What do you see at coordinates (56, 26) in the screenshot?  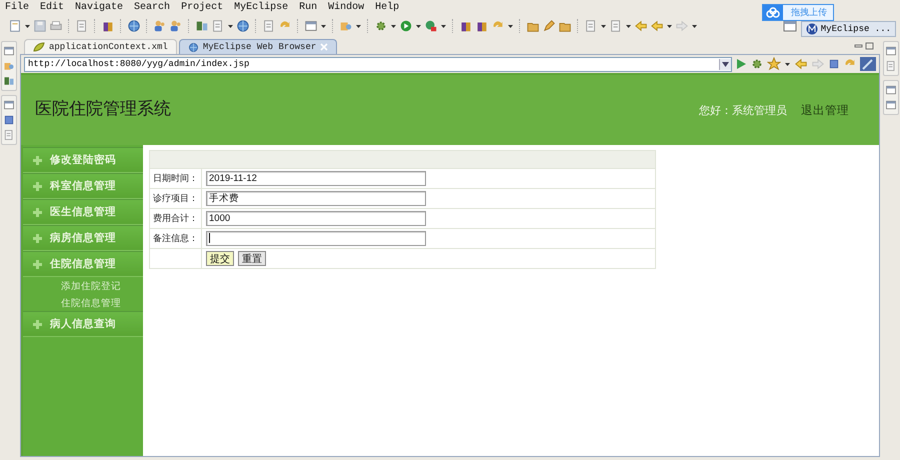 I see `printer-icon` at bounding box center [56, 26].